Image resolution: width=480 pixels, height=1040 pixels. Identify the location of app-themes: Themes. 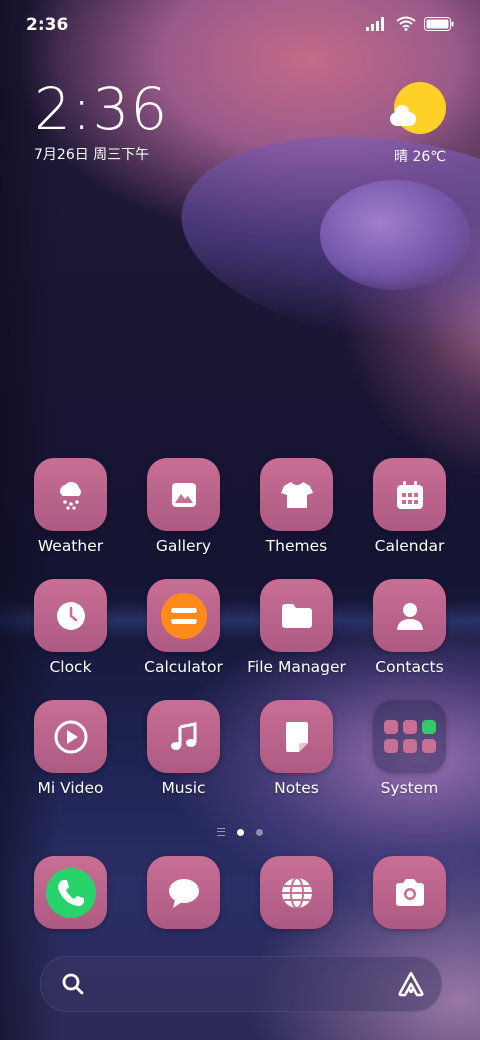
(296, 506).